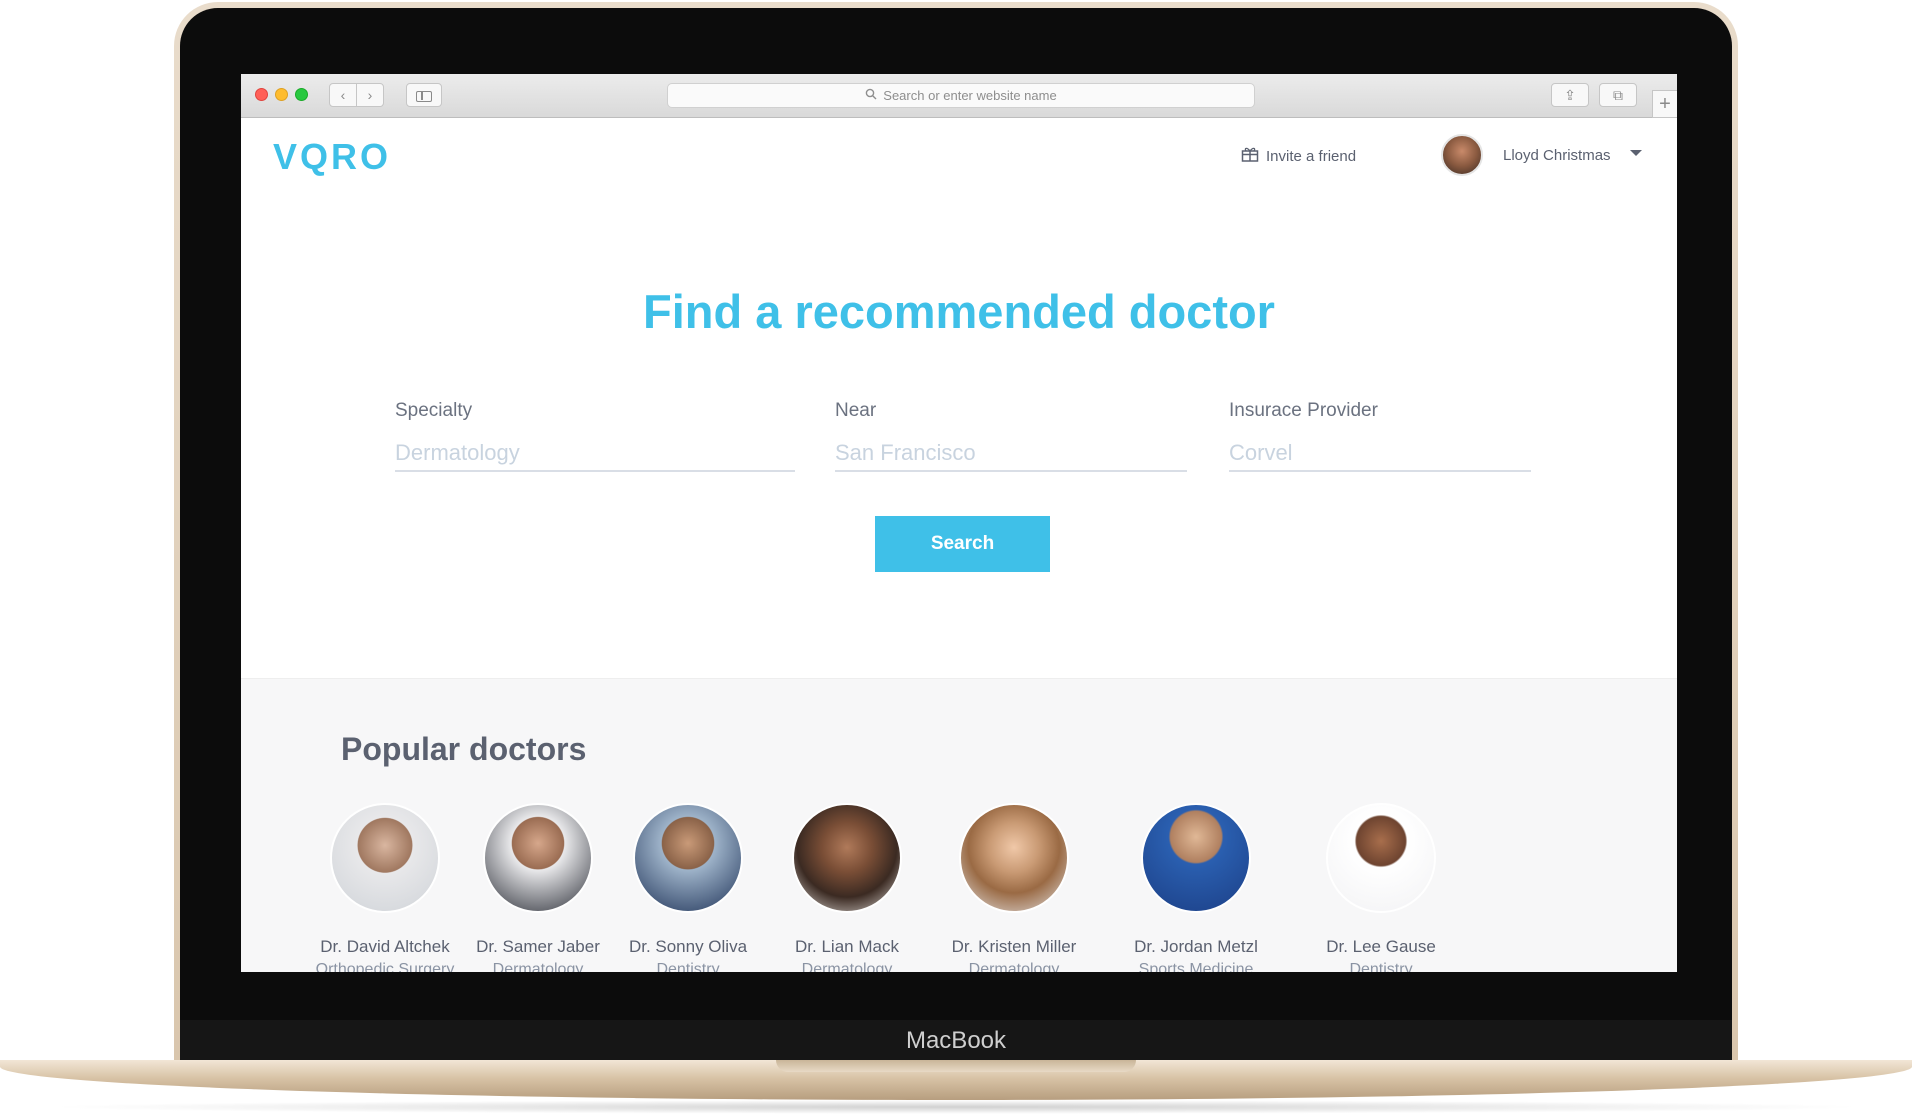  Describe the element at coordinates (956, 1066) in the screenshot. I see `laptop-notch` at that location.